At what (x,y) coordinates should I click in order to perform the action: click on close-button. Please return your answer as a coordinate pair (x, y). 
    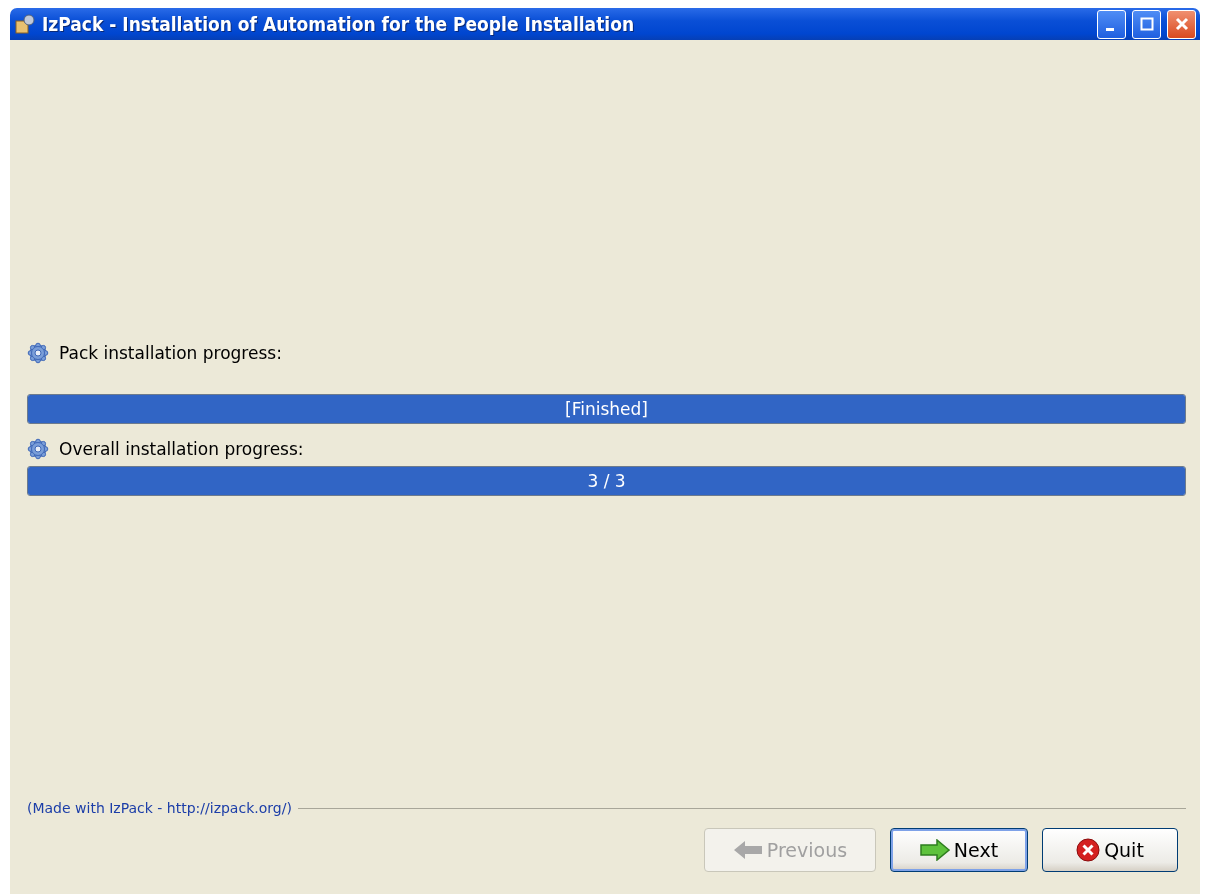
    Looking at the image, I should click on (1181, 24).